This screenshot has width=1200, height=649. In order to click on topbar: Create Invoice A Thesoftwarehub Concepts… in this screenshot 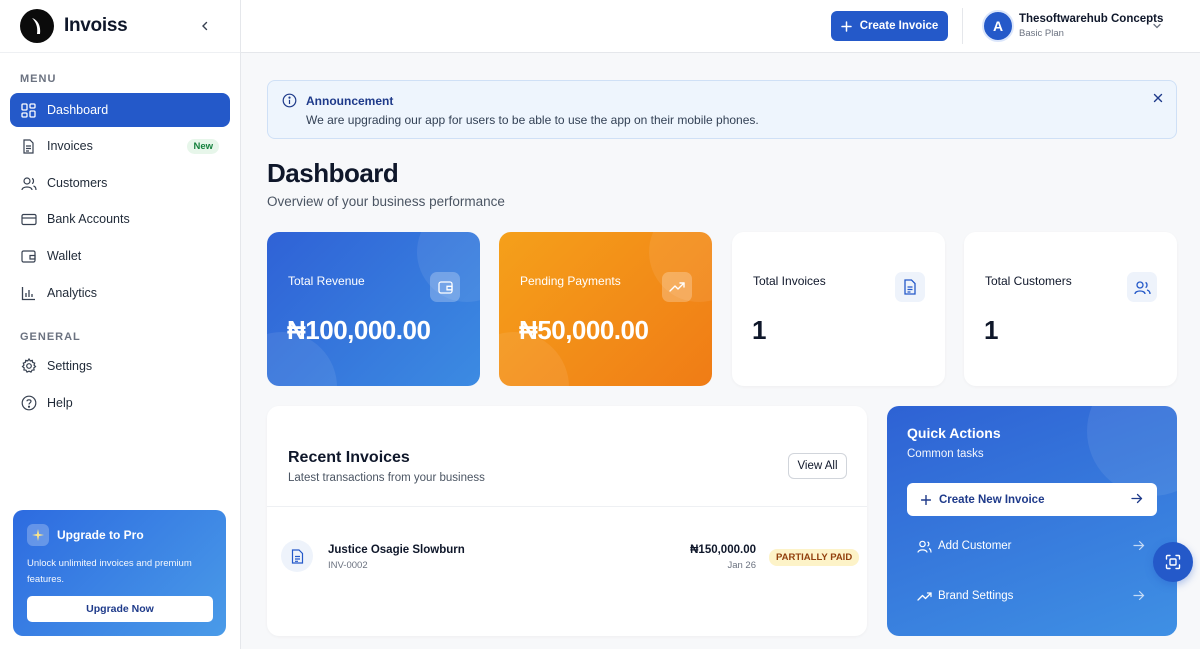, I will do `click(720, 26)`.